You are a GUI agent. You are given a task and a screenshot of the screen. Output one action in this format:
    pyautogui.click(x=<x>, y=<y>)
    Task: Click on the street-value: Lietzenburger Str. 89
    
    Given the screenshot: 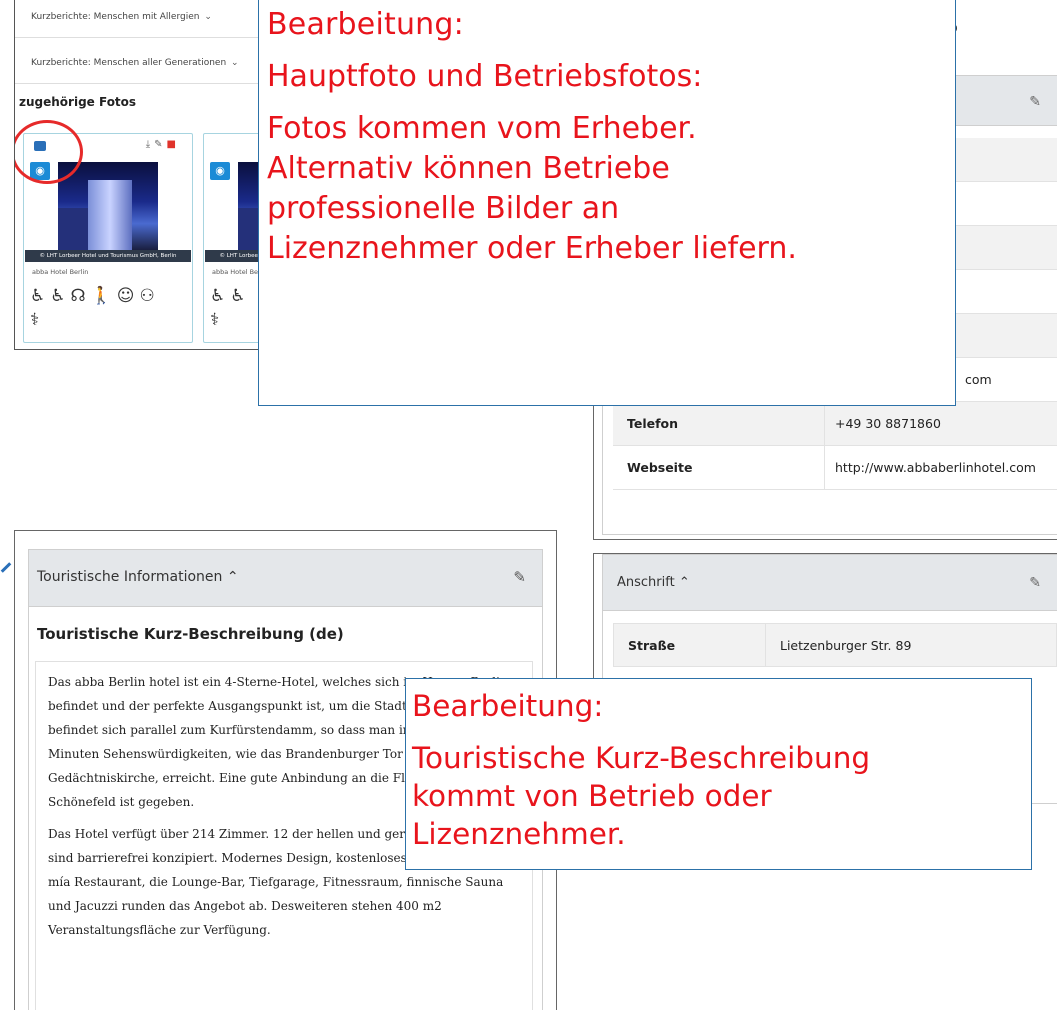 What is the action you would take?
    pyautogui.click(x=846, y=645)
    